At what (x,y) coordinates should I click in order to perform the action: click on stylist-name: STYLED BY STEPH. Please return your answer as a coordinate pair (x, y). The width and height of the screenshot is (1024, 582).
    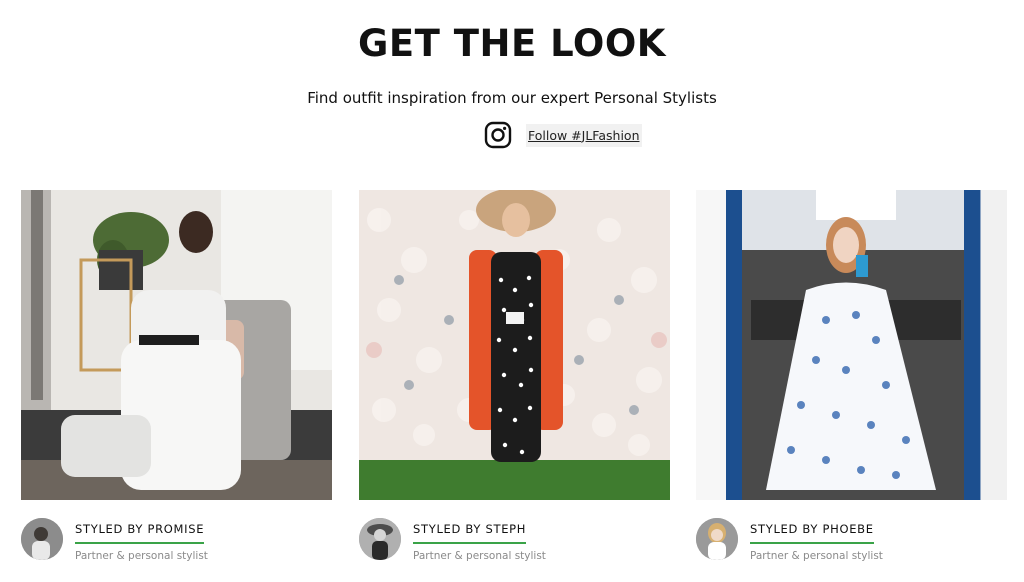
    Looking at the image, I should click on (470, 533).